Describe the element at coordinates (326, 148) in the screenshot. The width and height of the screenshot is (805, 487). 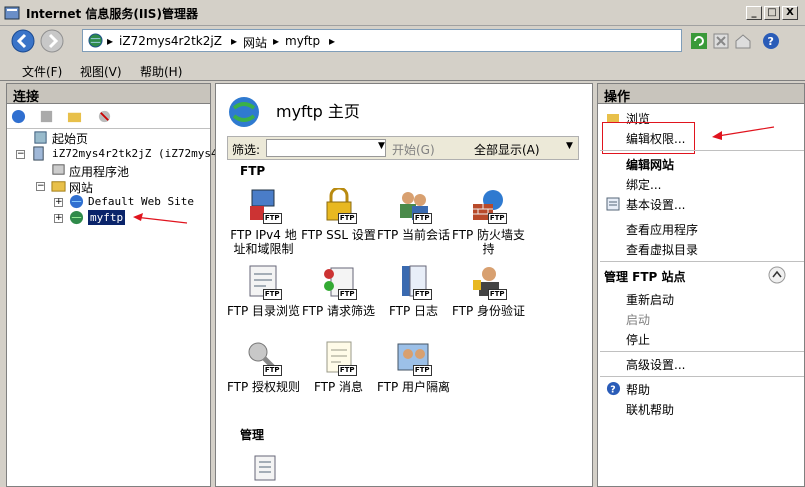
I see `filter-input` at that location.